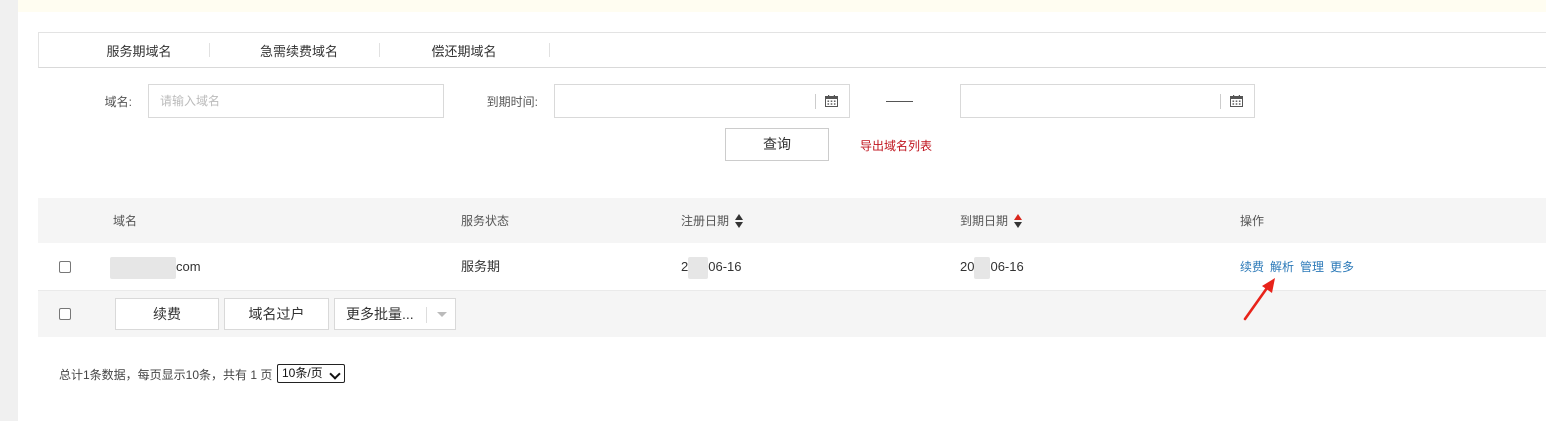 The image size is (1546, 421). Describe the element at coordinates (967, 266) in the screenshot. I see `exp-date-prefix: 20` at that location.